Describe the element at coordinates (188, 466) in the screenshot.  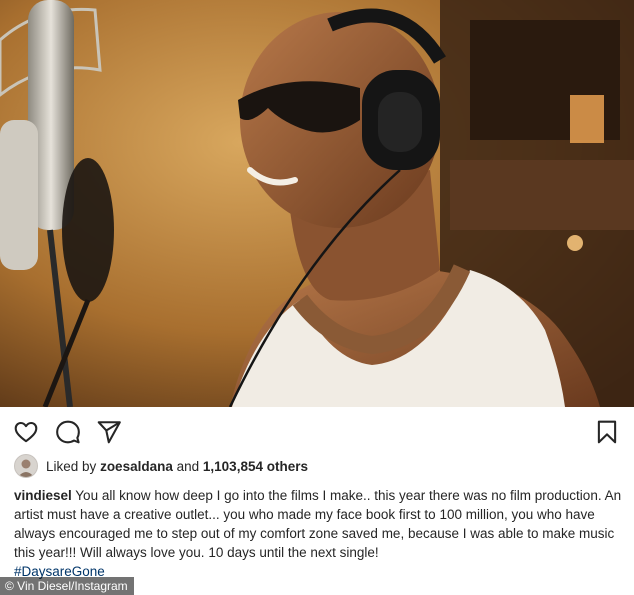
I see `liked-by-connector: and` at that location.